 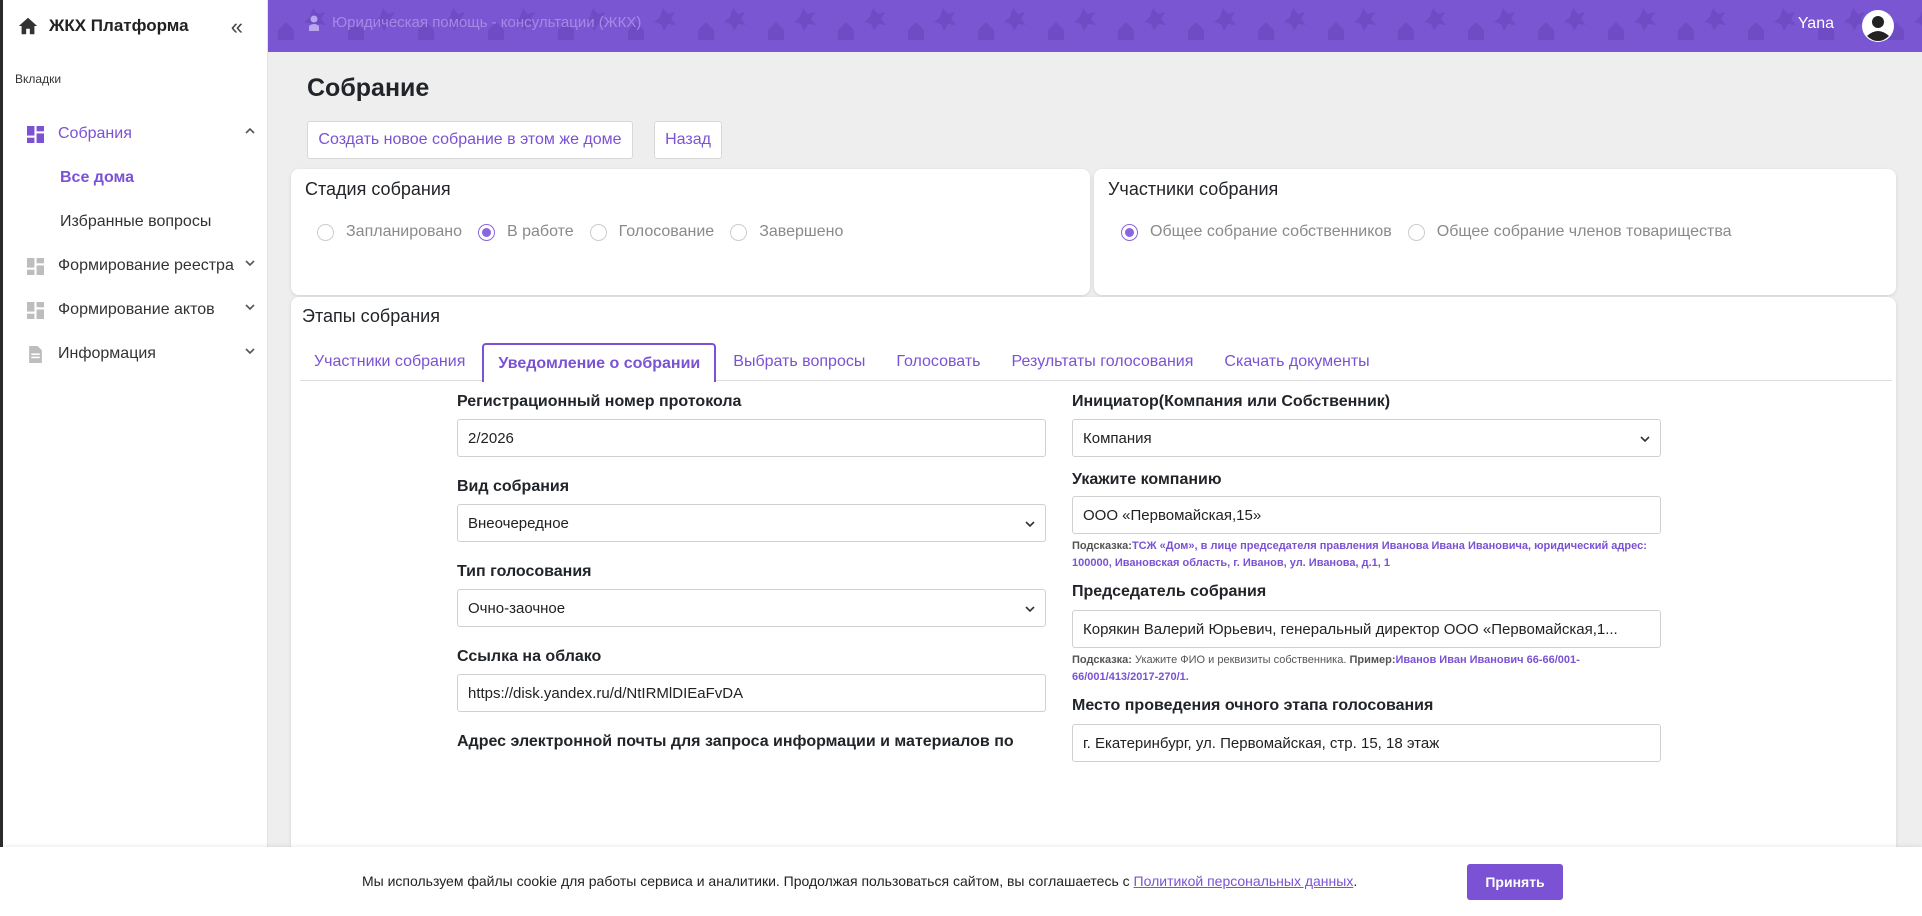 I want to click on radio-label: Общее собрание собственников, so click(x=1271, y=231).